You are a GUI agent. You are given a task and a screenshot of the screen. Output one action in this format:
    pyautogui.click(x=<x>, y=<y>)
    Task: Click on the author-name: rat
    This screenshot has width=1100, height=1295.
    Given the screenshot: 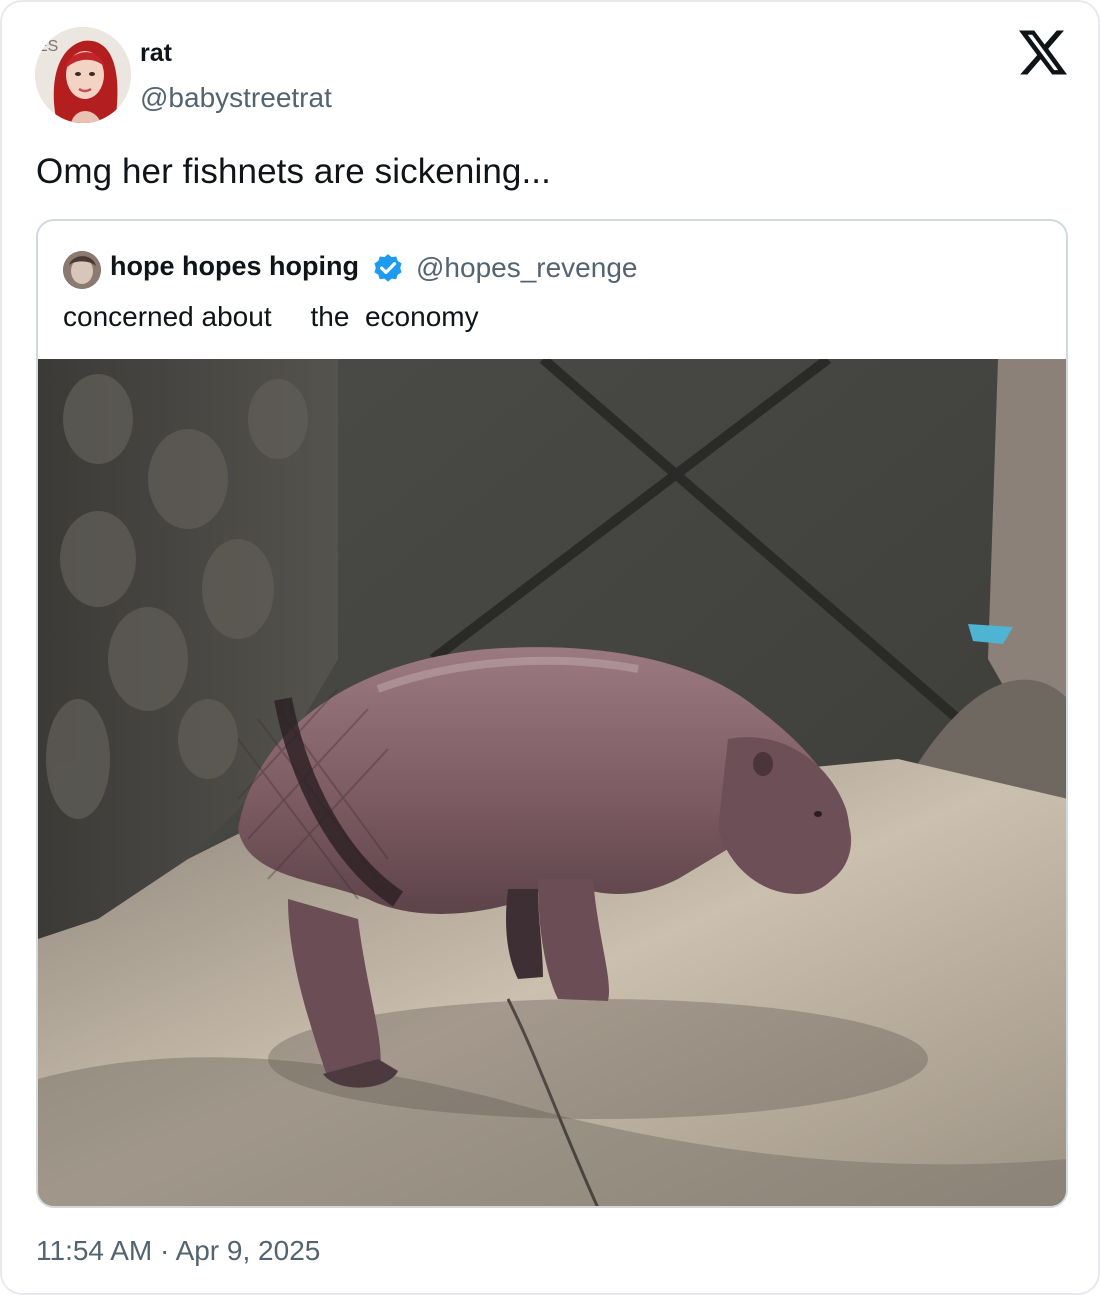 What is the action you would take?
    pyautogui.click(x=156, y=53)
    